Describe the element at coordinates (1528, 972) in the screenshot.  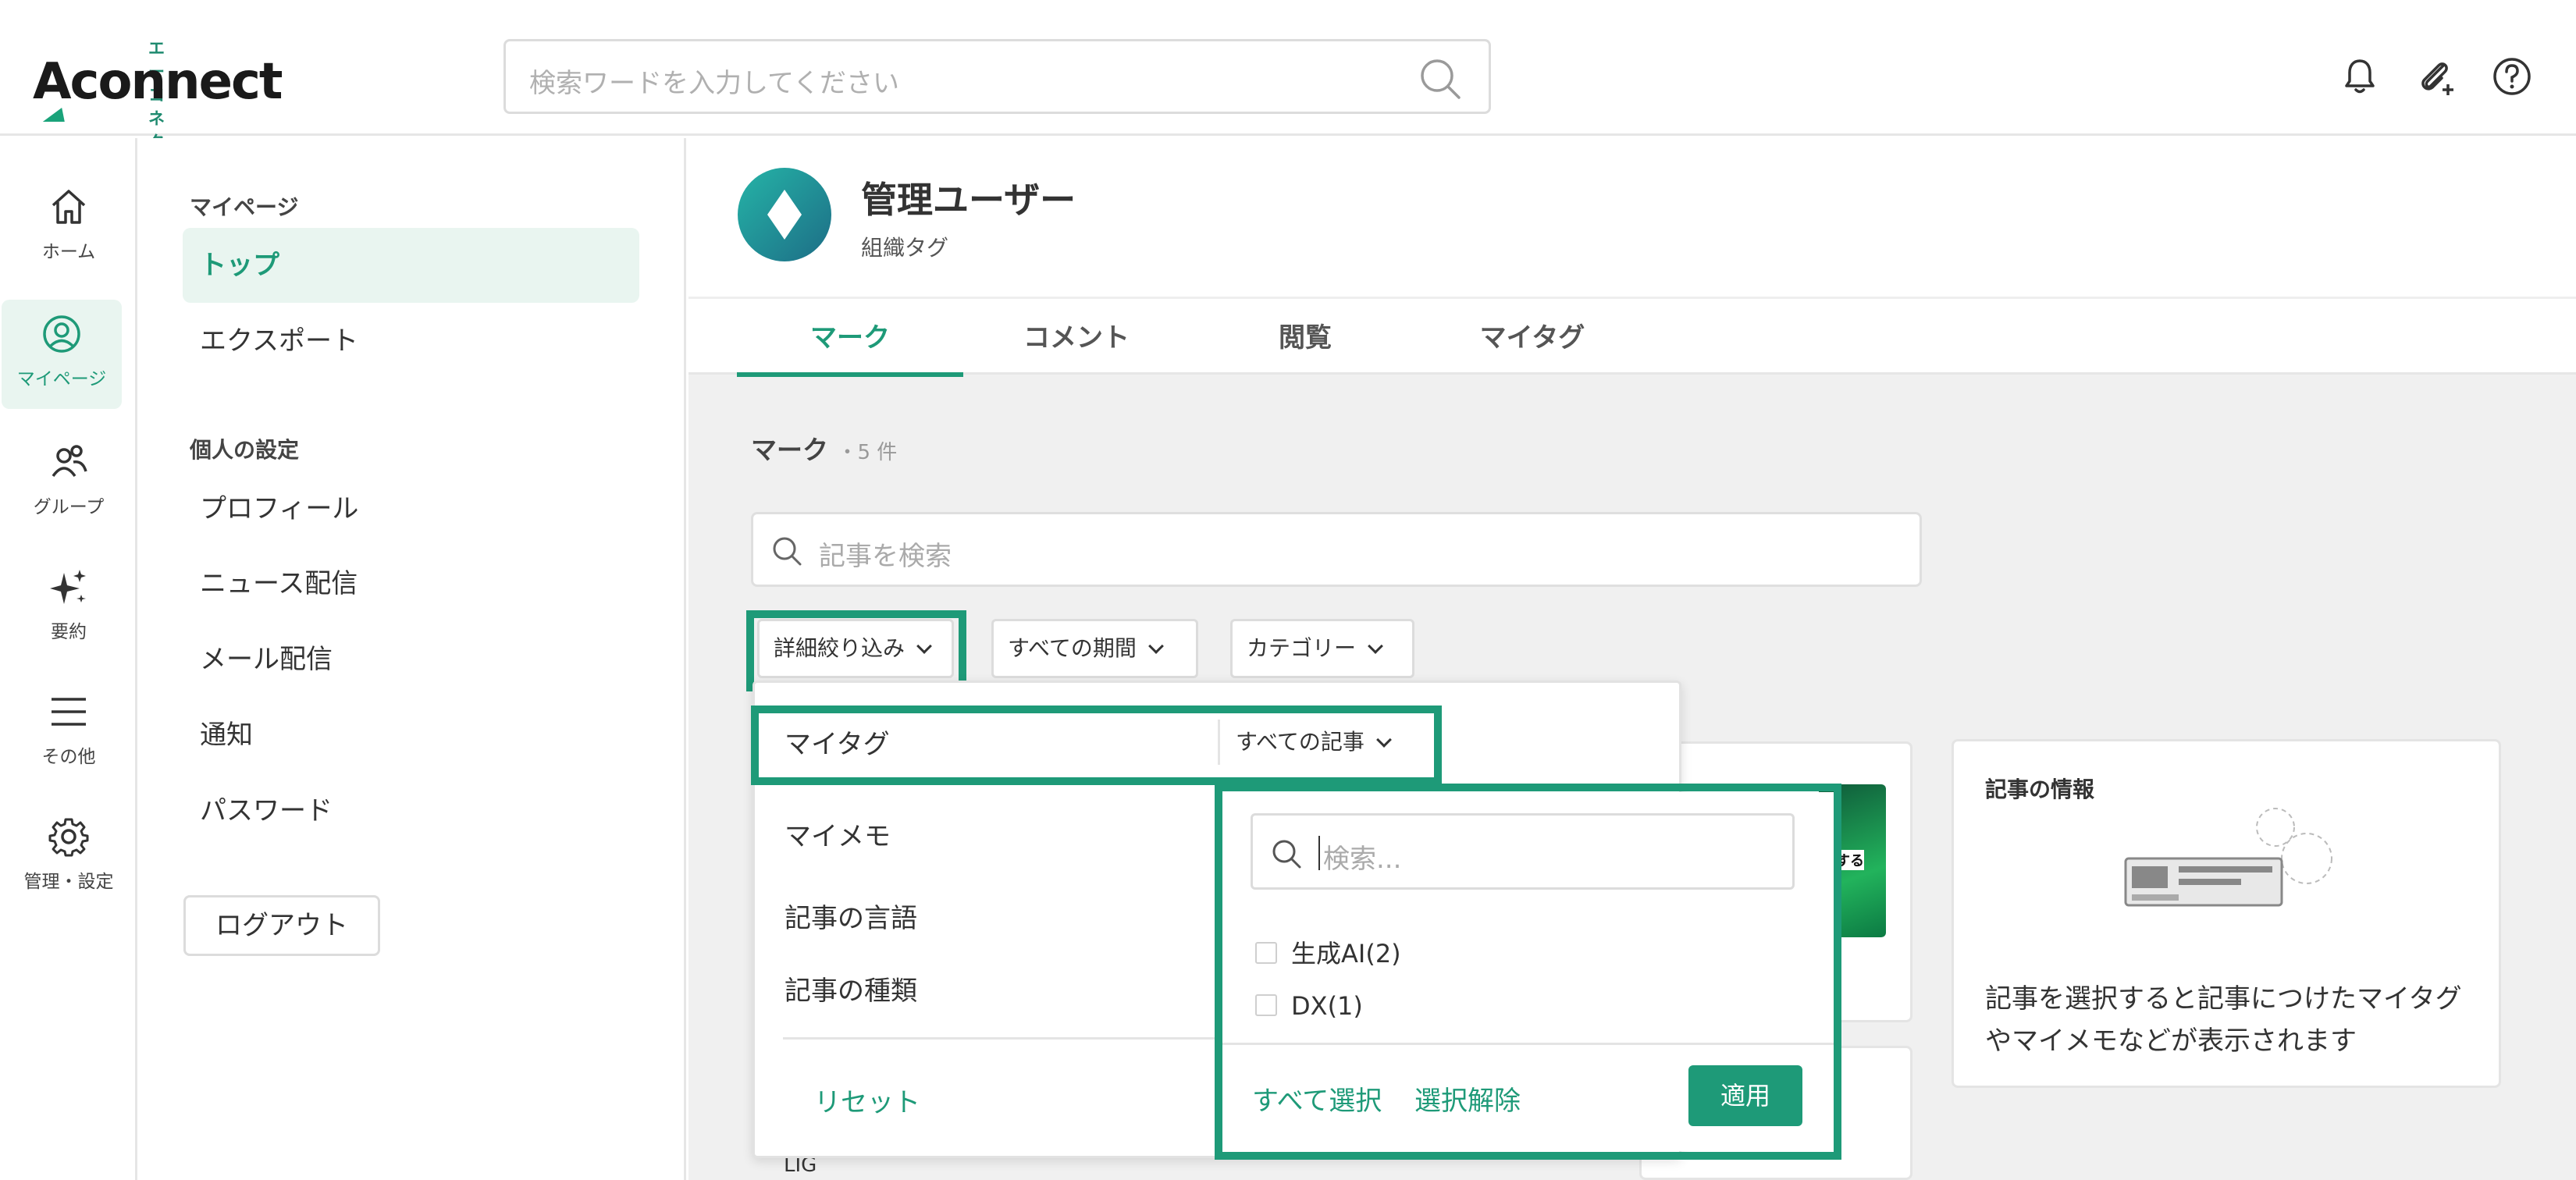
I see `highlight-tag-dropdown` at that location.